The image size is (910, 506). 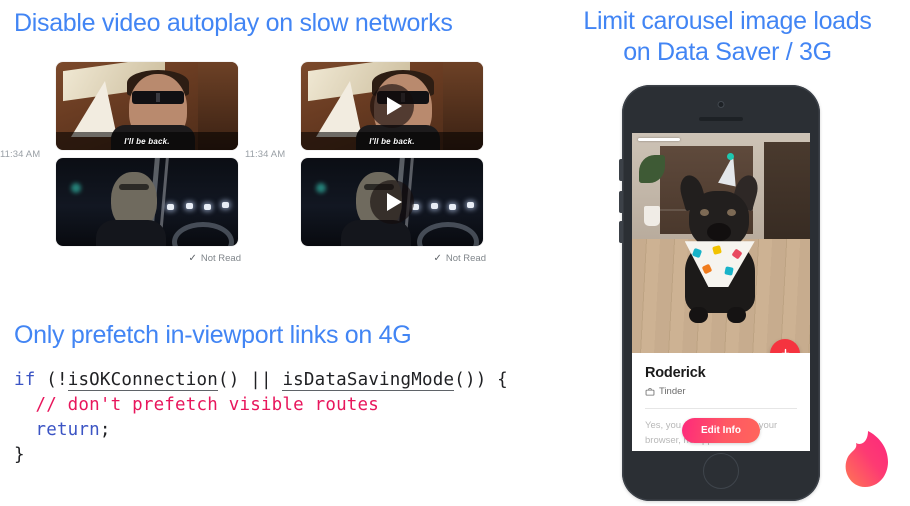 What do you see at coordinates (727, 21) in the screenshot?
I see `carousel-title-line-1: Limit carousel image loads` at bounding box center [727, 21].